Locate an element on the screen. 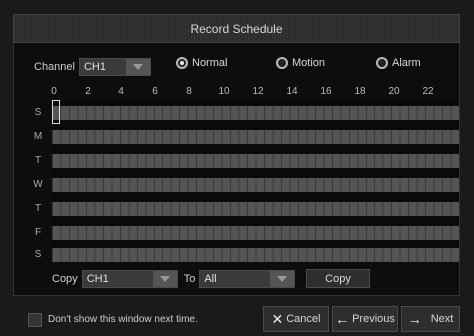 Image resolution: width=474 pixels, height=336 pixels. hour-label: 2 is located at coordinates (88, 91).